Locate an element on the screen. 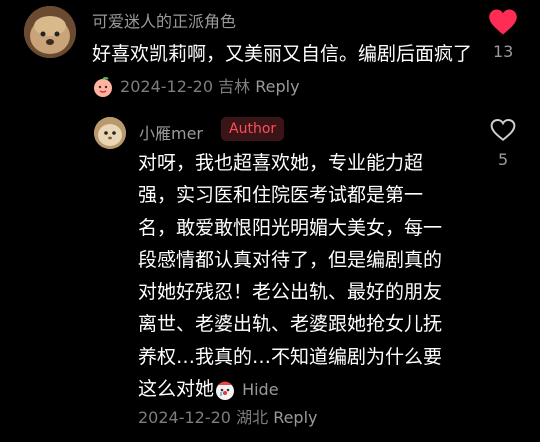  author-badge: Author is located at coordinates (253, 129).